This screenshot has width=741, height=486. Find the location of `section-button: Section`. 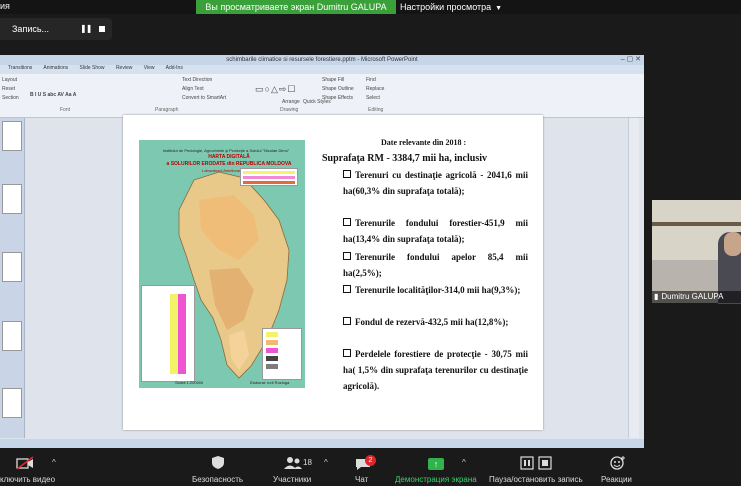

section-button: Section is located at coordinates (10, 98).